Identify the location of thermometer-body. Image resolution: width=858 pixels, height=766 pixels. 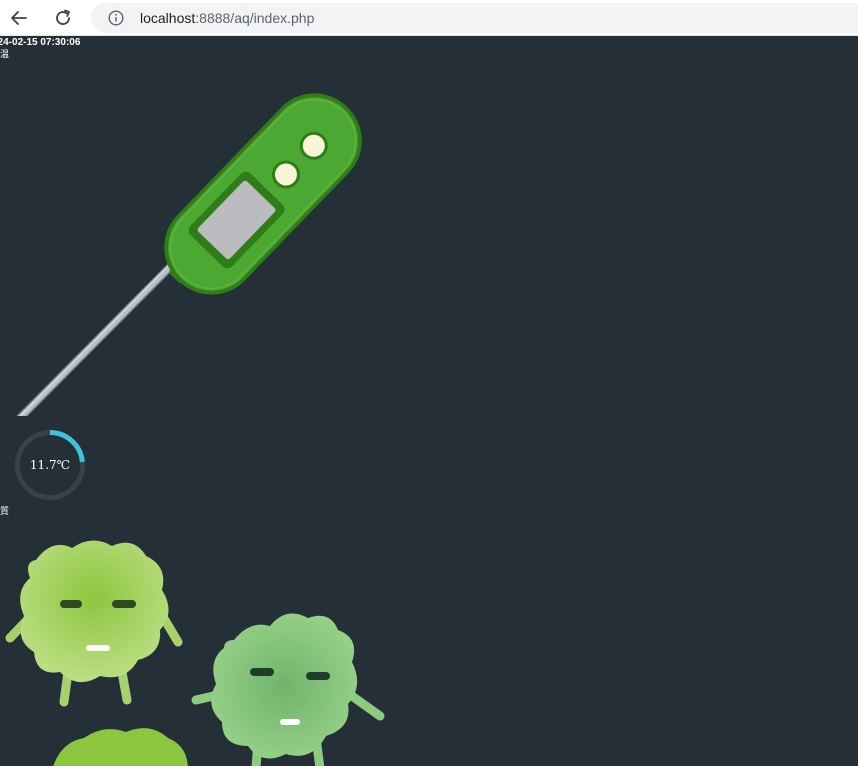
(263, 194).